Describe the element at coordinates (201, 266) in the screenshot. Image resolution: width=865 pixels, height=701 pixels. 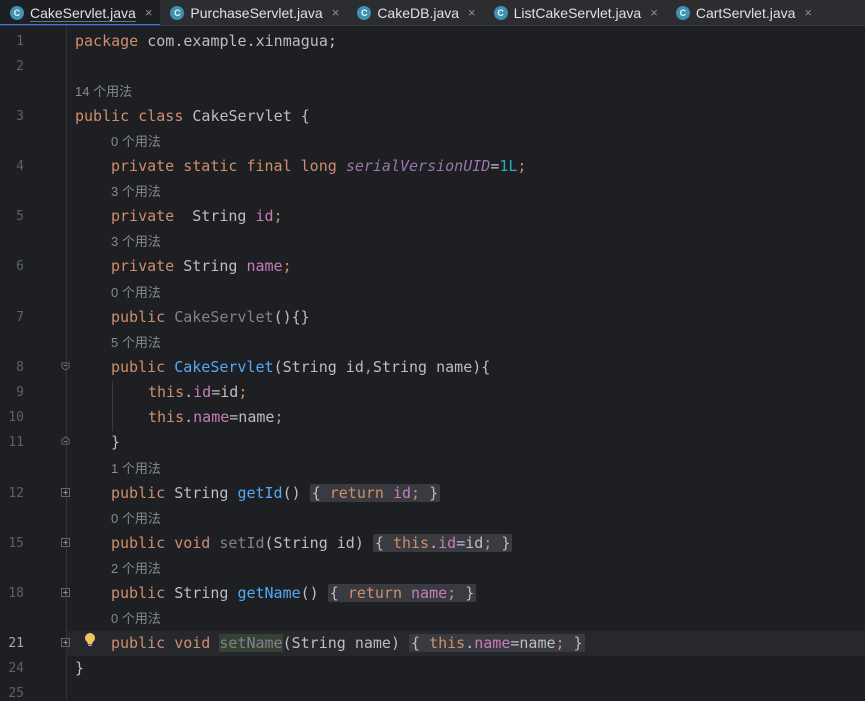
I see `code-line: private String name;` at that location.